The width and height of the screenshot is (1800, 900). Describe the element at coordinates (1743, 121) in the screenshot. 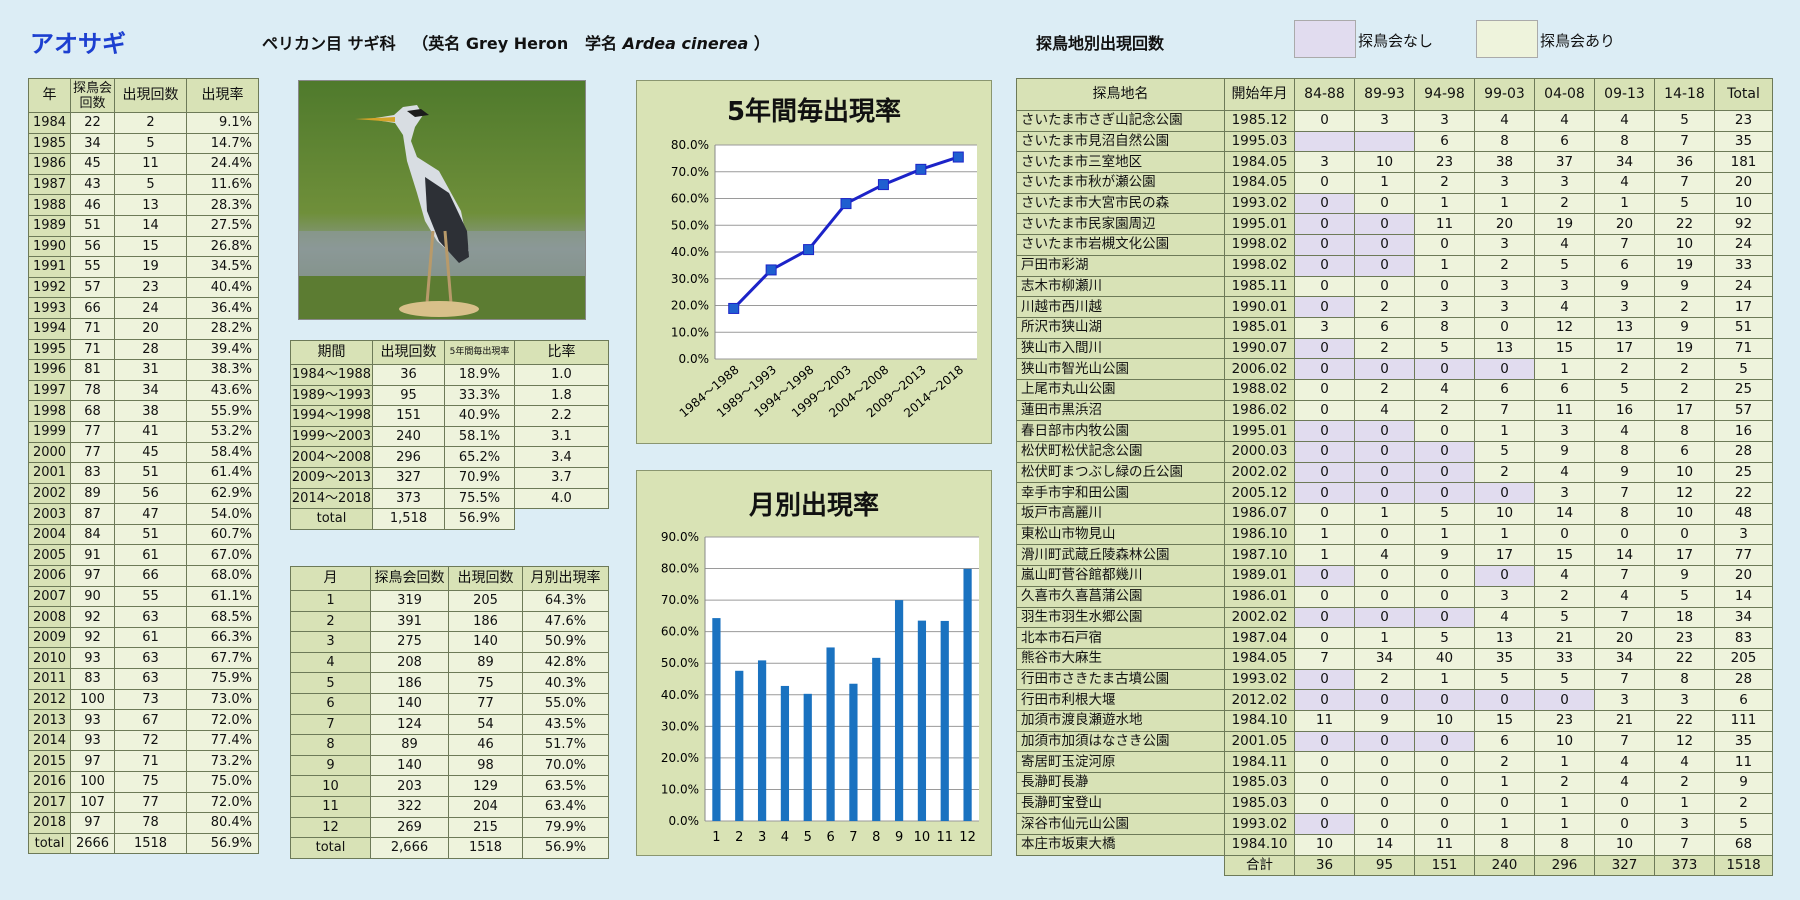

I see `table-cell: 23` at that location.